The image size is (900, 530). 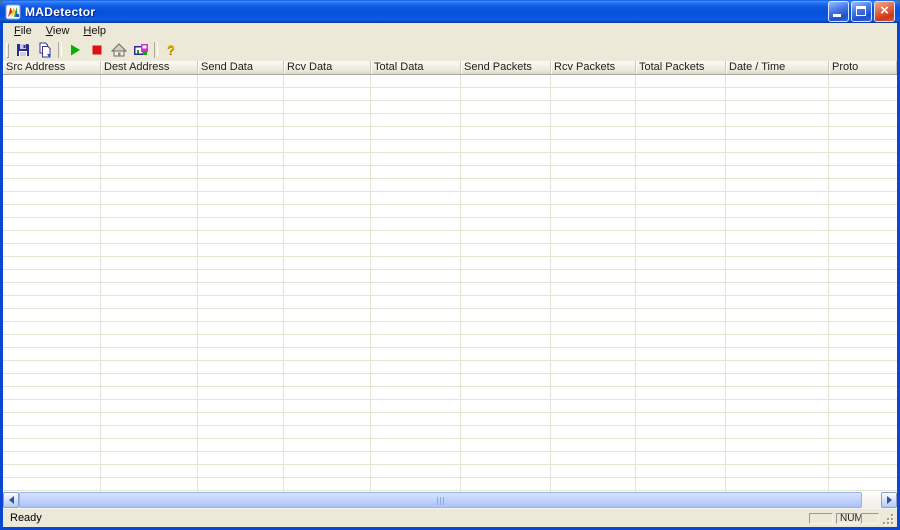 I want to click on scroll-thumb, so click(x=440, y=500).